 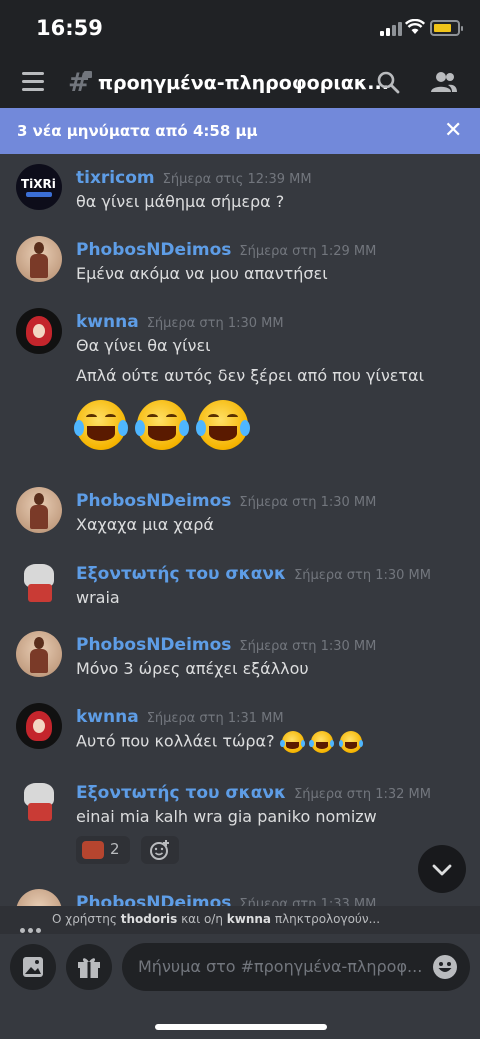 I want to click on add-reaction-icon, so click(x=160, y=850).